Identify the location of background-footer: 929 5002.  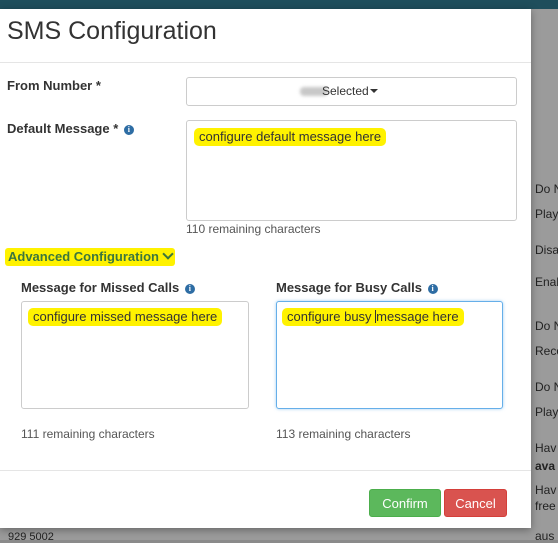
(265, 535).